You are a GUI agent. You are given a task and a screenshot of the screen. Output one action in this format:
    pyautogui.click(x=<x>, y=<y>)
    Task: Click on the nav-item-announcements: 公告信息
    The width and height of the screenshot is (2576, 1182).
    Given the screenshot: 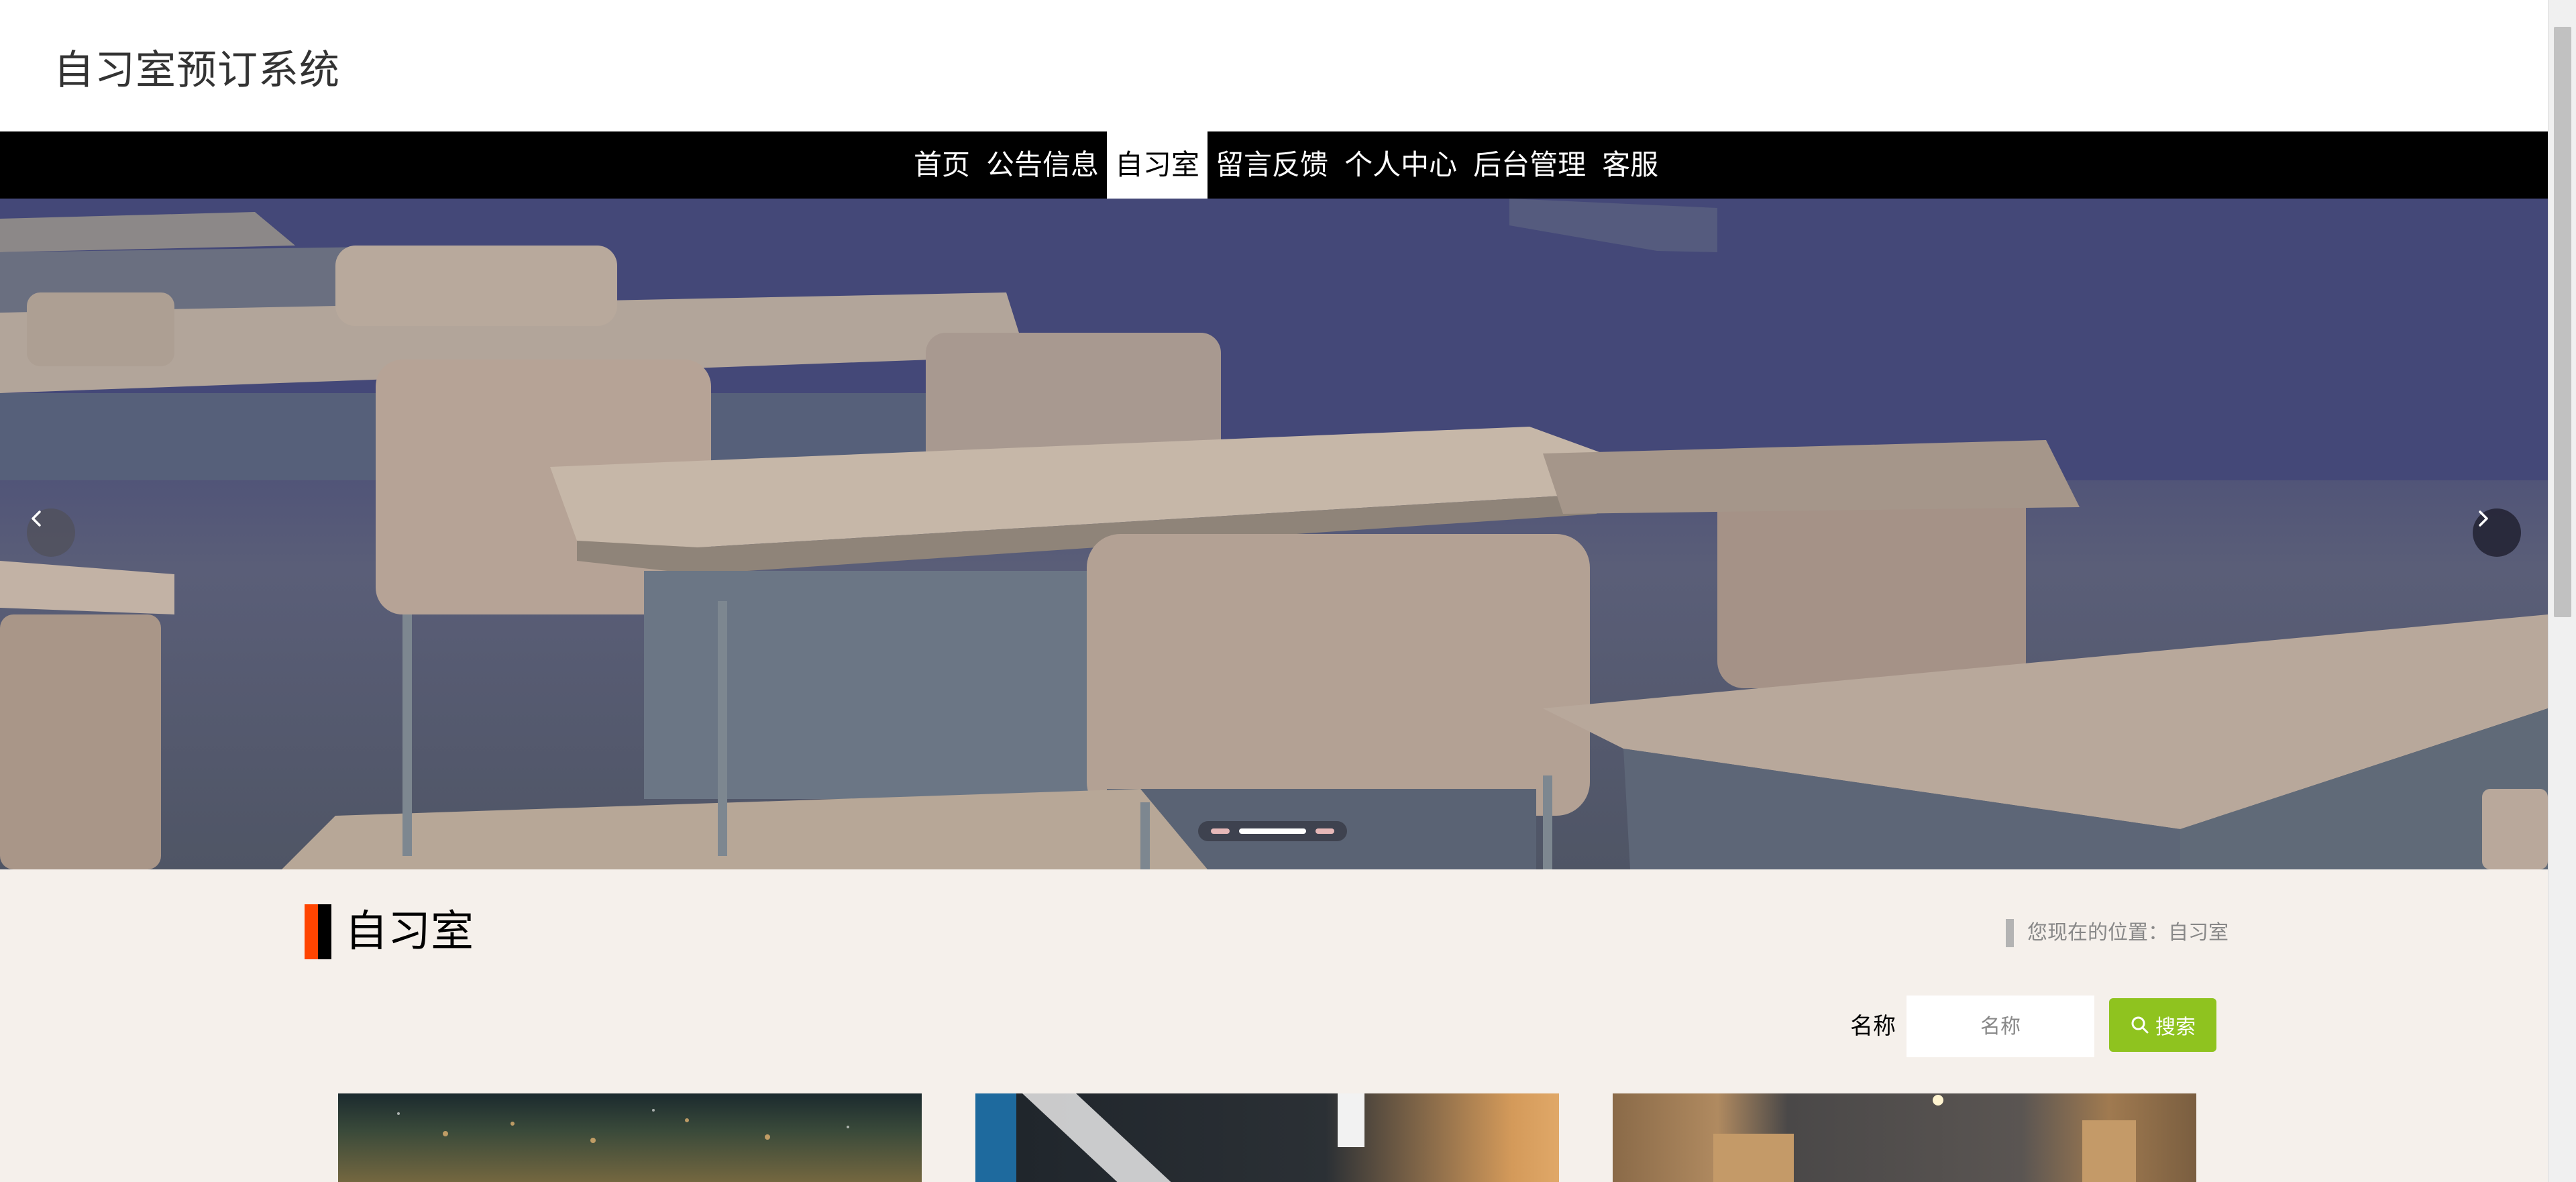 What is the action you would take?
    pyautogui.click(x=1042, y=165)
    